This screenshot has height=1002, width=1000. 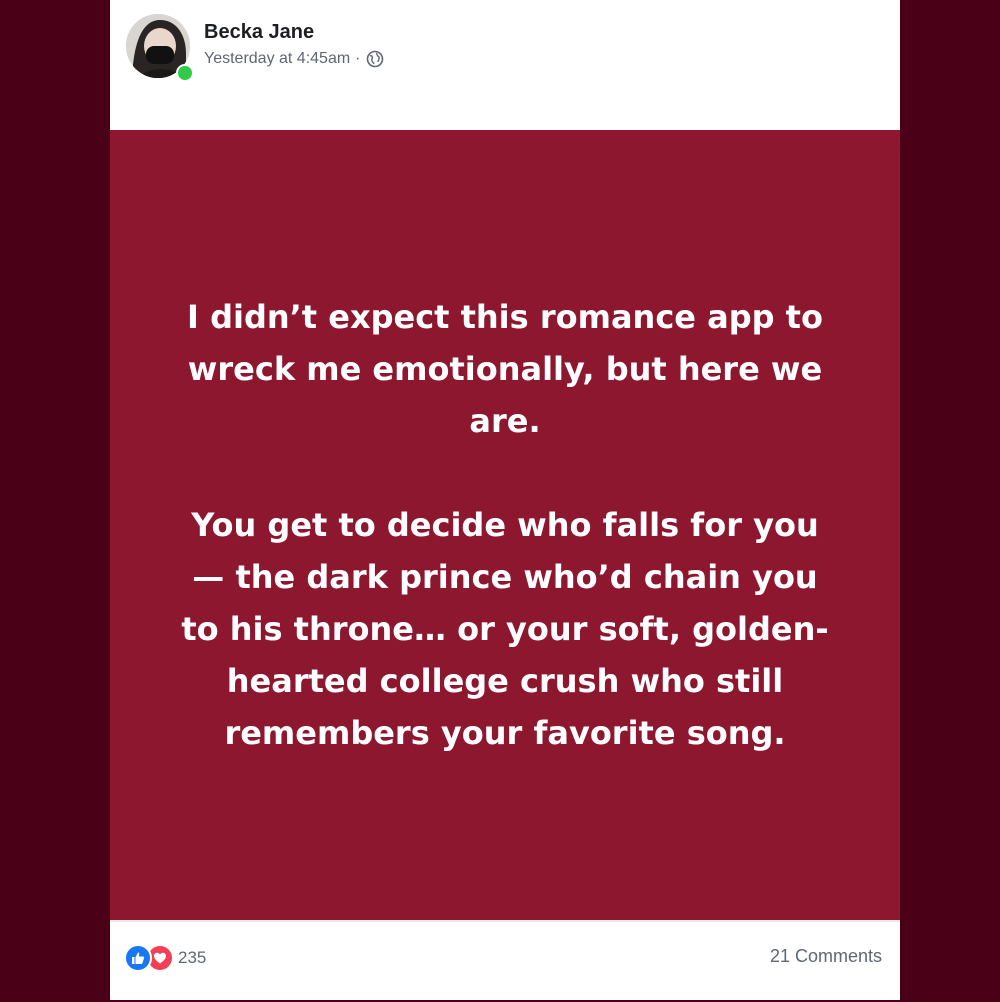 I want to click on reactions-summary: 235, so click(x=165, y=958).